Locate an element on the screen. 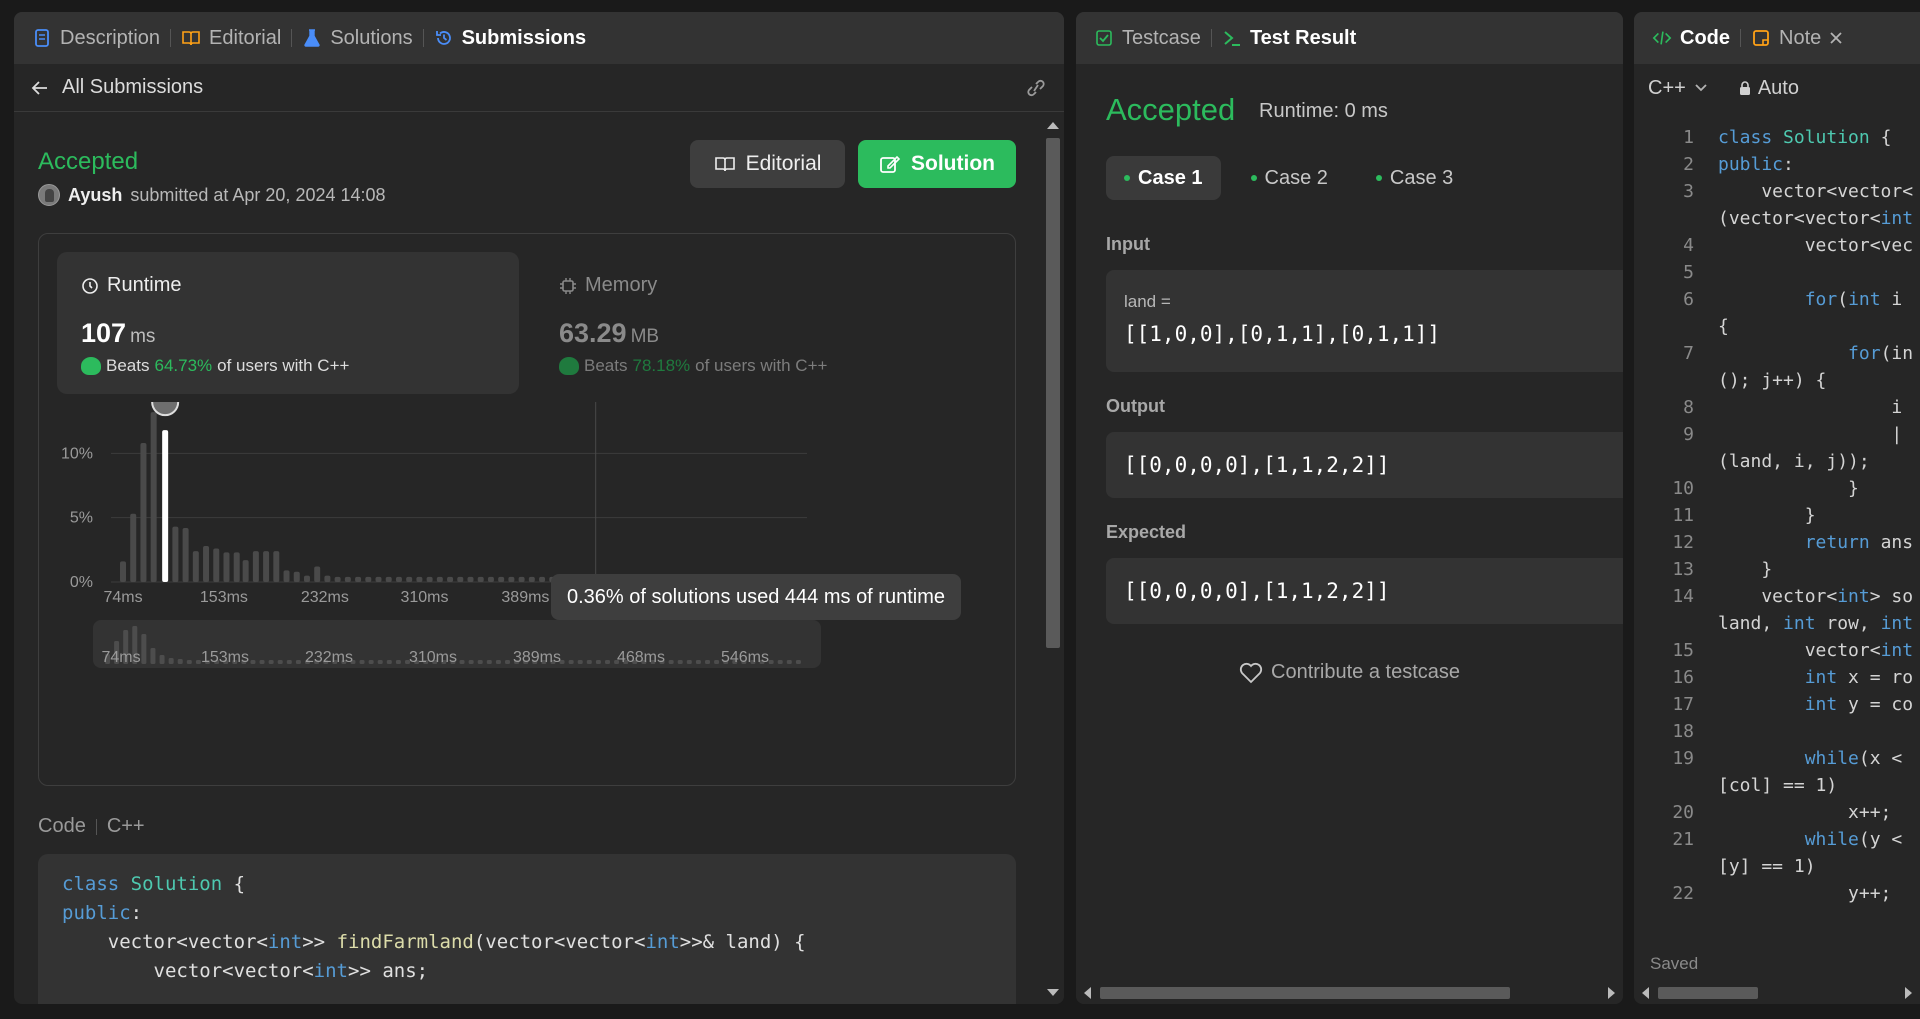 The height and width of the screenshot is (1019, 1920). mid-horizontal-scrollbar is located at coordinates (1349, 993).